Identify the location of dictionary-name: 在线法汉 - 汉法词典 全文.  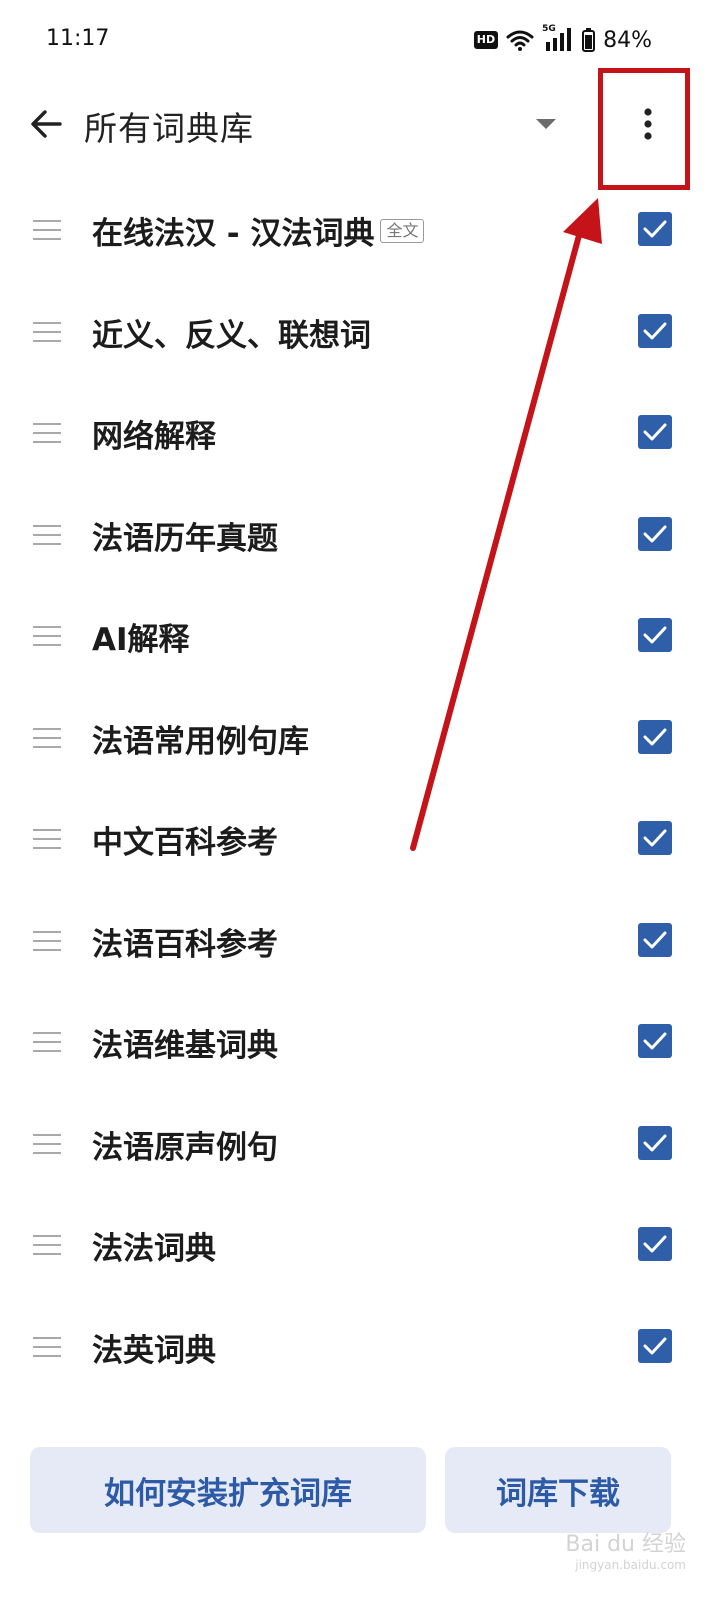
(258, 230).